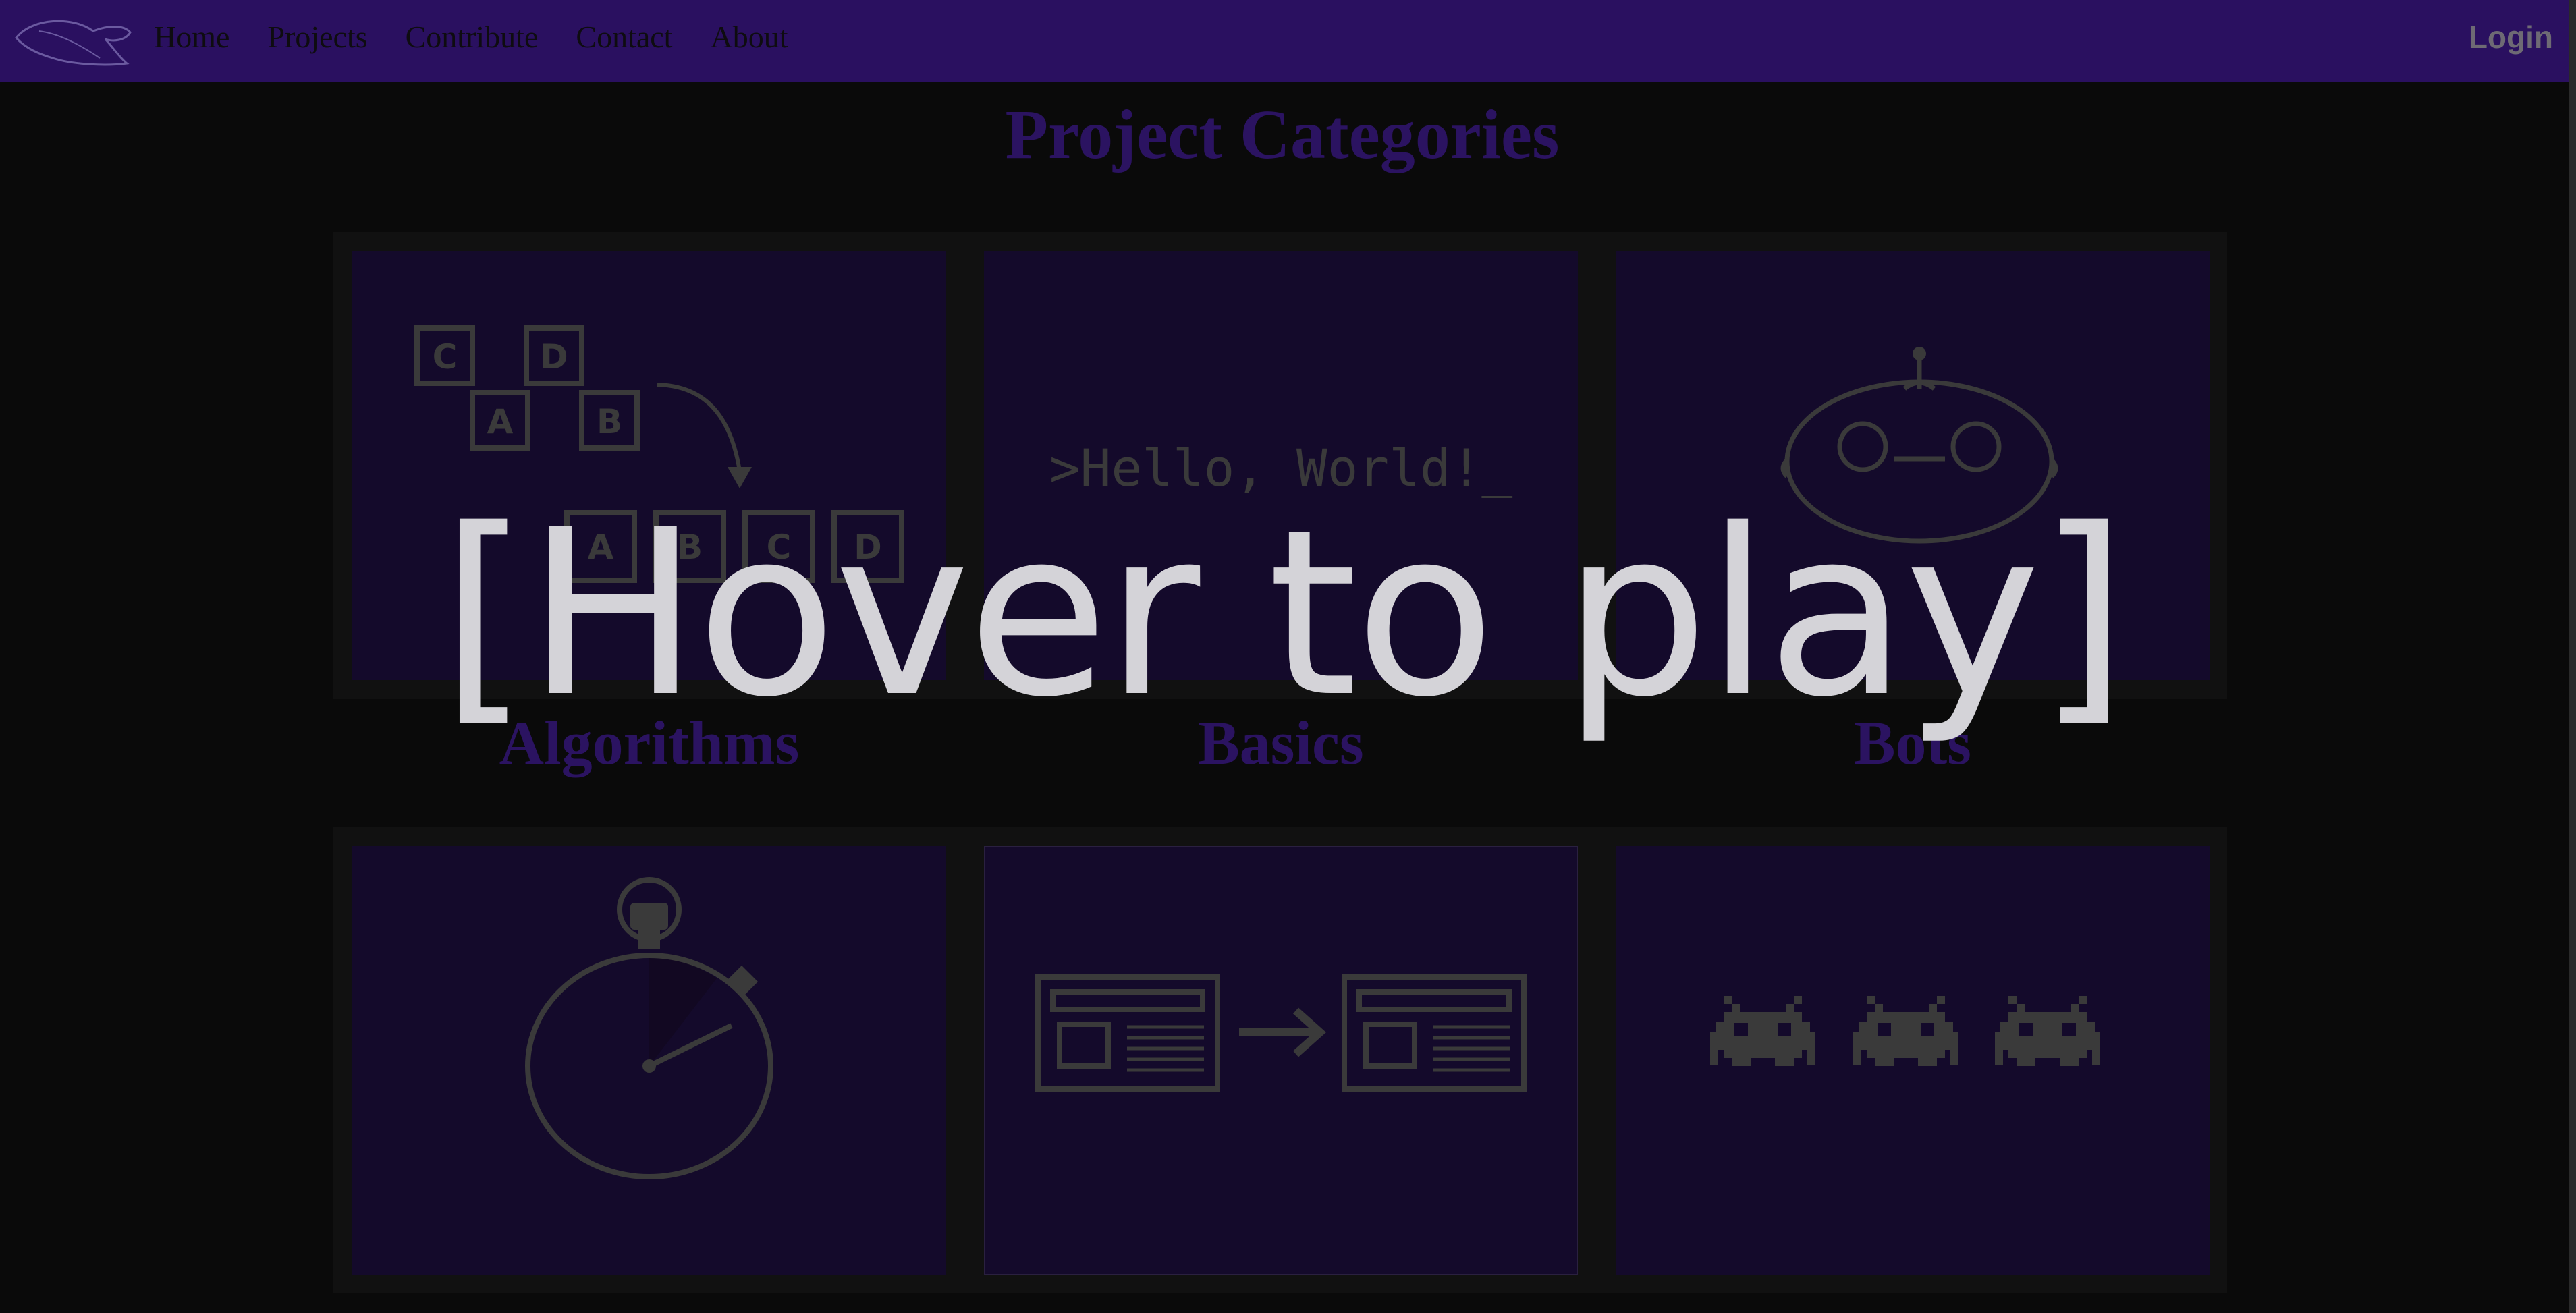  Describe the element at coordinates (749, 37) in the screenshot. I see `nav-link-about: About` at that location.